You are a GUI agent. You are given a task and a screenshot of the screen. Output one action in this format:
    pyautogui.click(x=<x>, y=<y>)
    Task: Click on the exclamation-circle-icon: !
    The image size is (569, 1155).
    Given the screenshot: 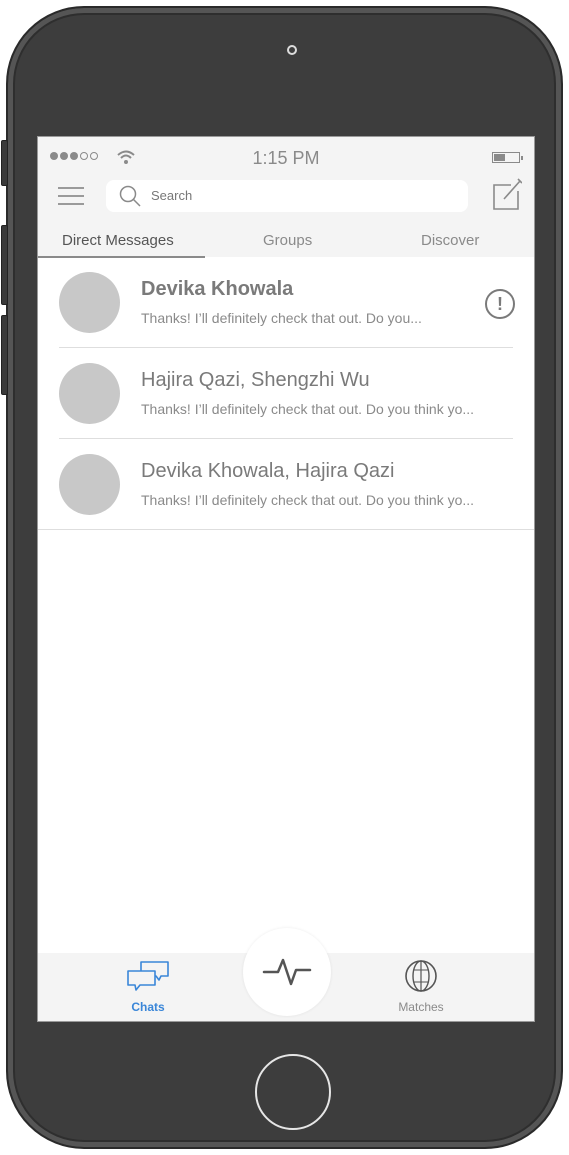 What is the action you would take?
    pyautogui.click(x=500, y=304)
    